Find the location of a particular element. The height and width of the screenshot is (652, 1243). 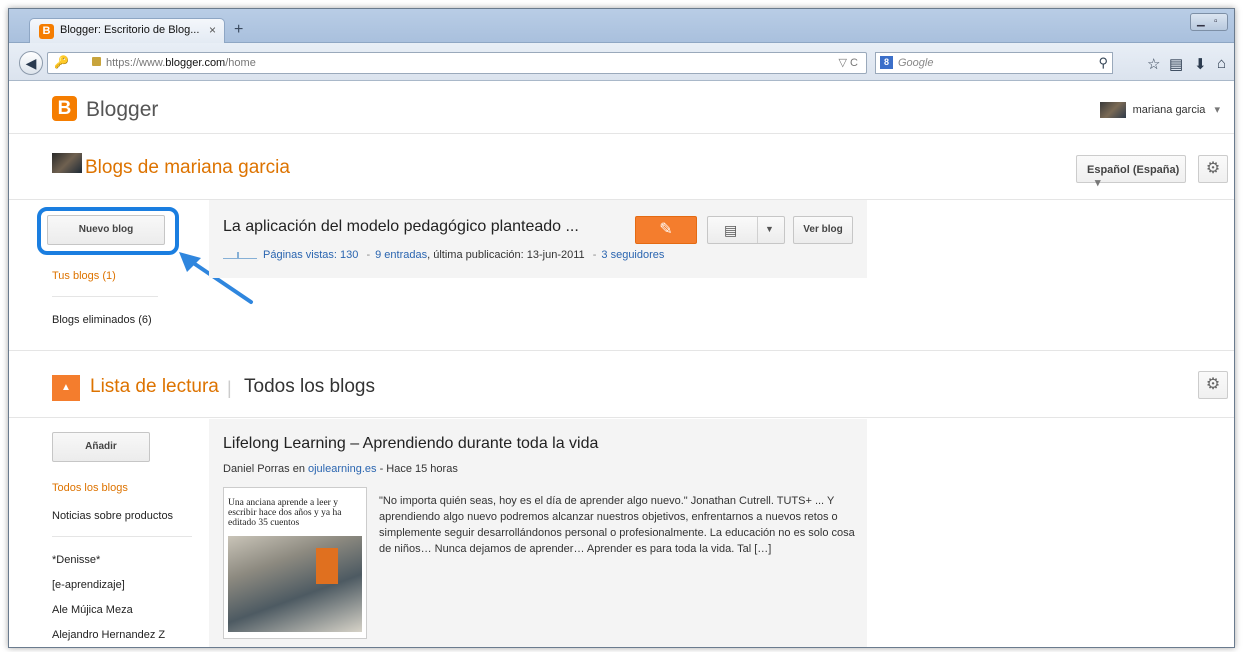

source-link: ojulearning.es is located at coordinates (342, 469).